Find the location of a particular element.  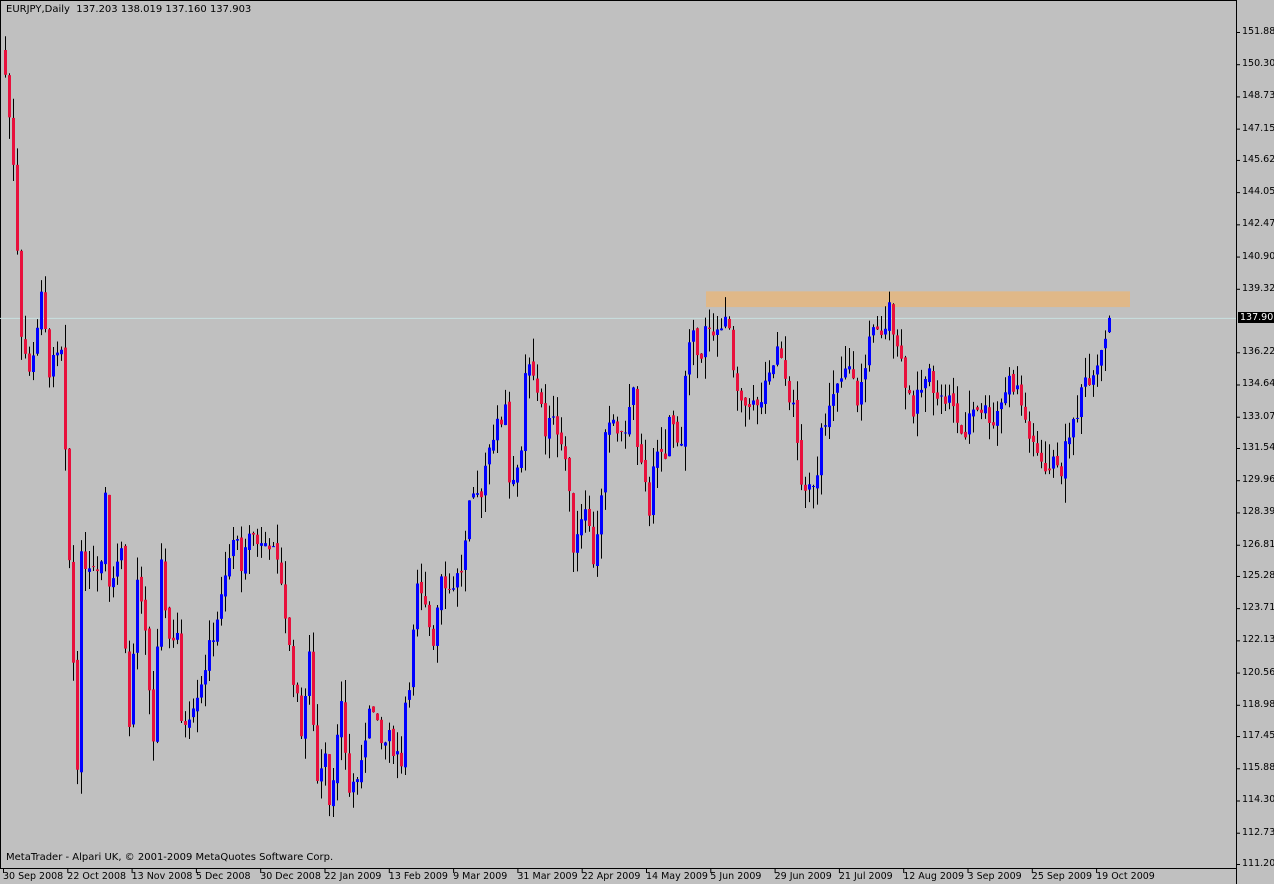

price-tick-label: 136.220 is located at coordinates (1258, 352).